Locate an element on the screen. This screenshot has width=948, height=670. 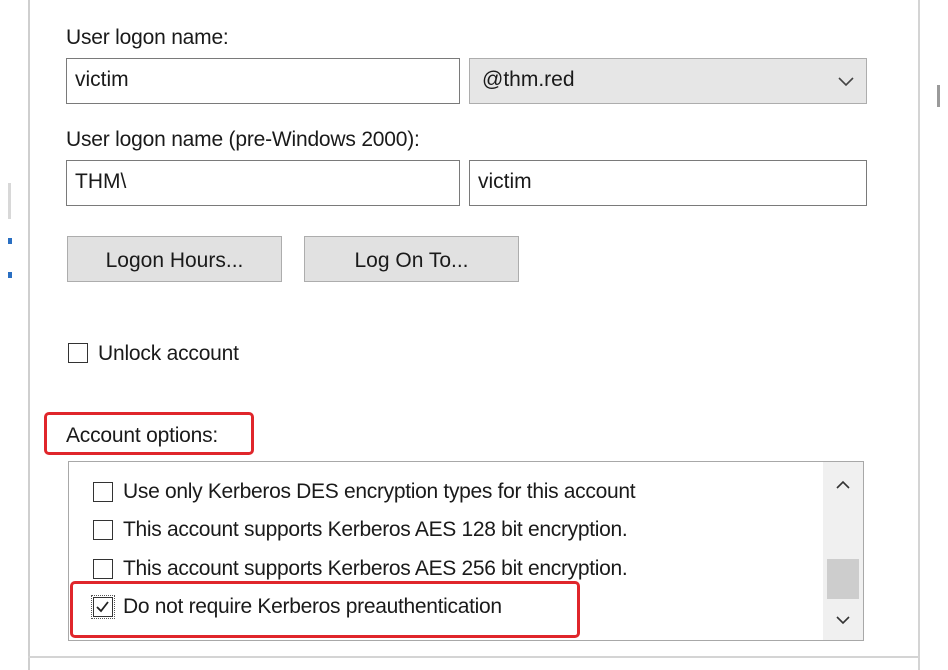
left-scrollbar-fragment is located at coordinates (9, 201).